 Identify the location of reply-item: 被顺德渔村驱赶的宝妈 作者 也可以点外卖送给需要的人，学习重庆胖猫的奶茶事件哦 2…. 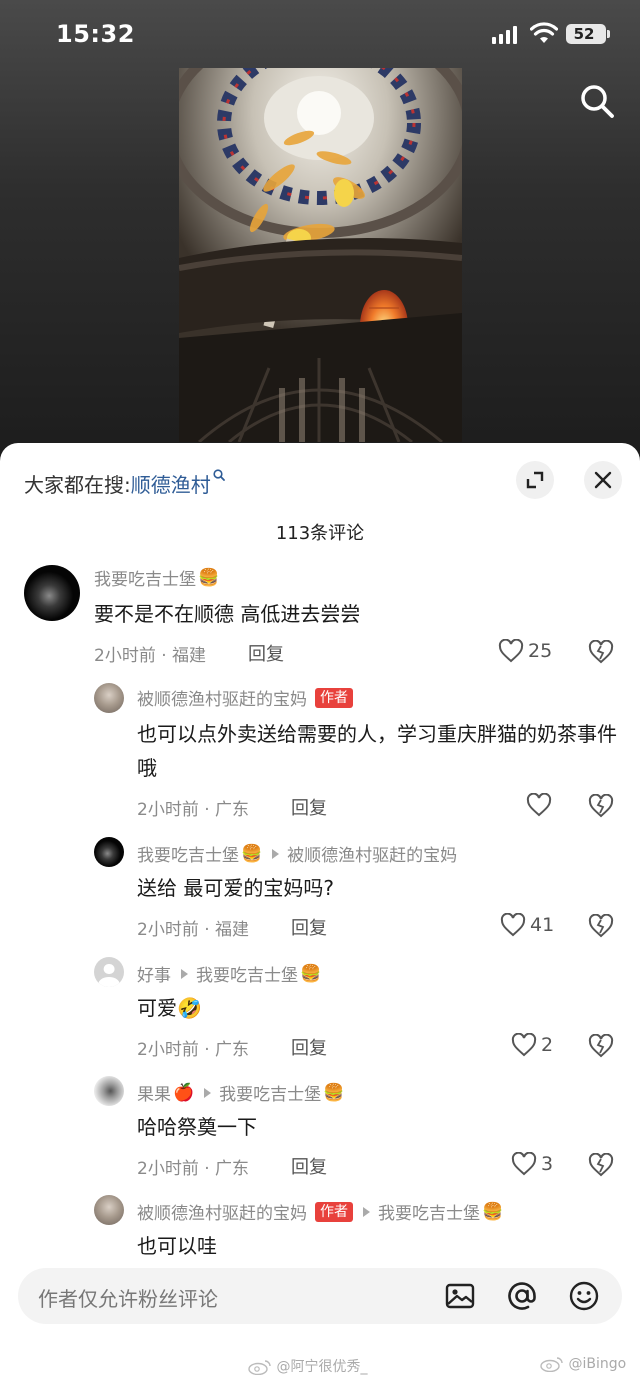
(320, 754).